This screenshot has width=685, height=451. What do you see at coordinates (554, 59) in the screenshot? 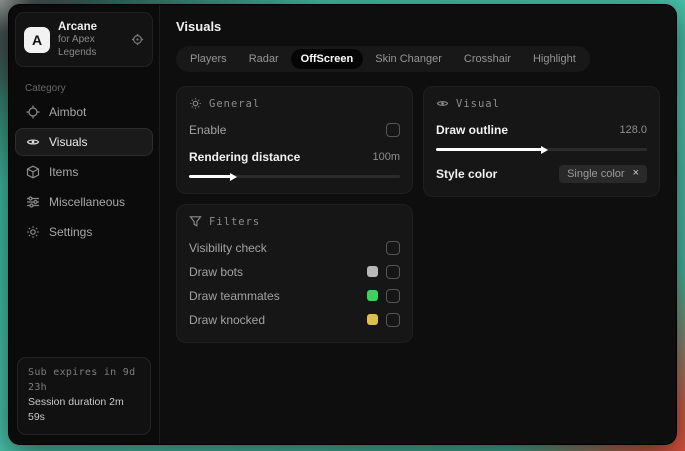
I see `tab-highlight: Highlight` at bounding box center [554, 59].